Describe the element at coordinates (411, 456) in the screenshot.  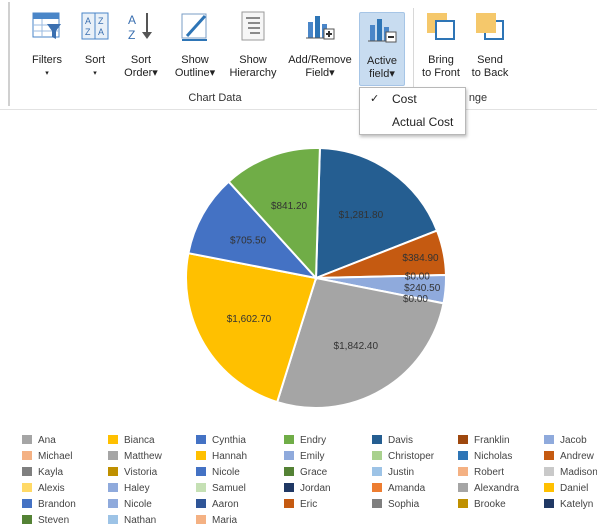
I see `legend-label: Christoper` at that location.